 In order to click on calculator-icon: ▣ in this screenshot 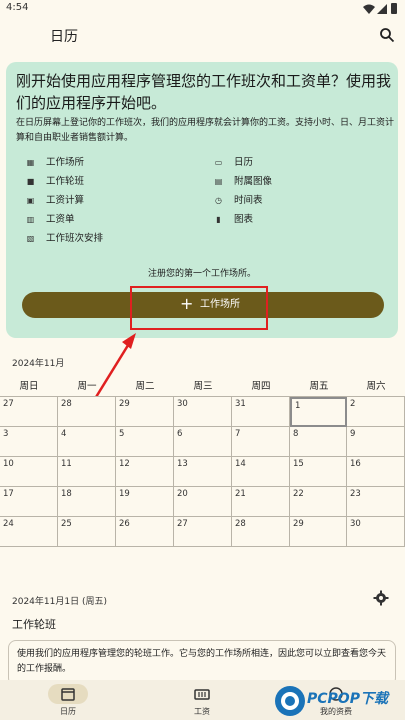, I will do `click(30, 200)`.